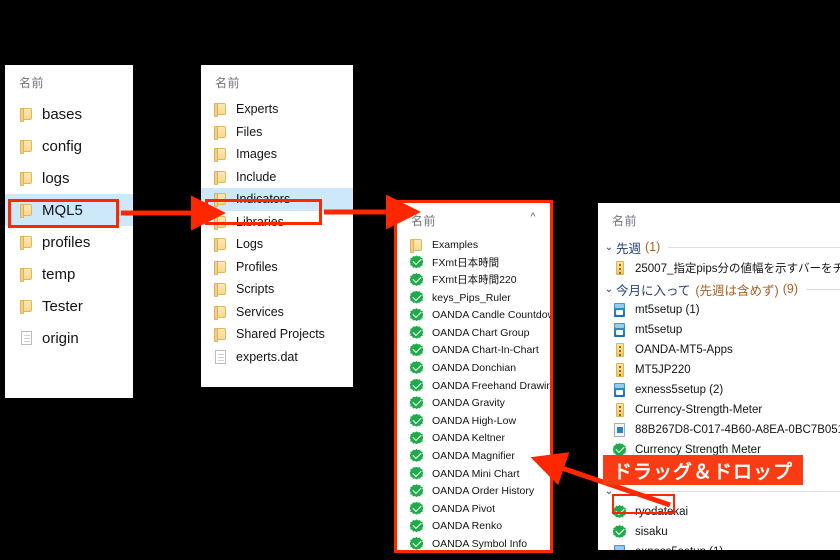 This screenshot has height=560, width=840. What do you see at coordinates (719, 546) in the screenshot?
I see `list-item: exness5setup (1)` at bounding box center [719, 546].